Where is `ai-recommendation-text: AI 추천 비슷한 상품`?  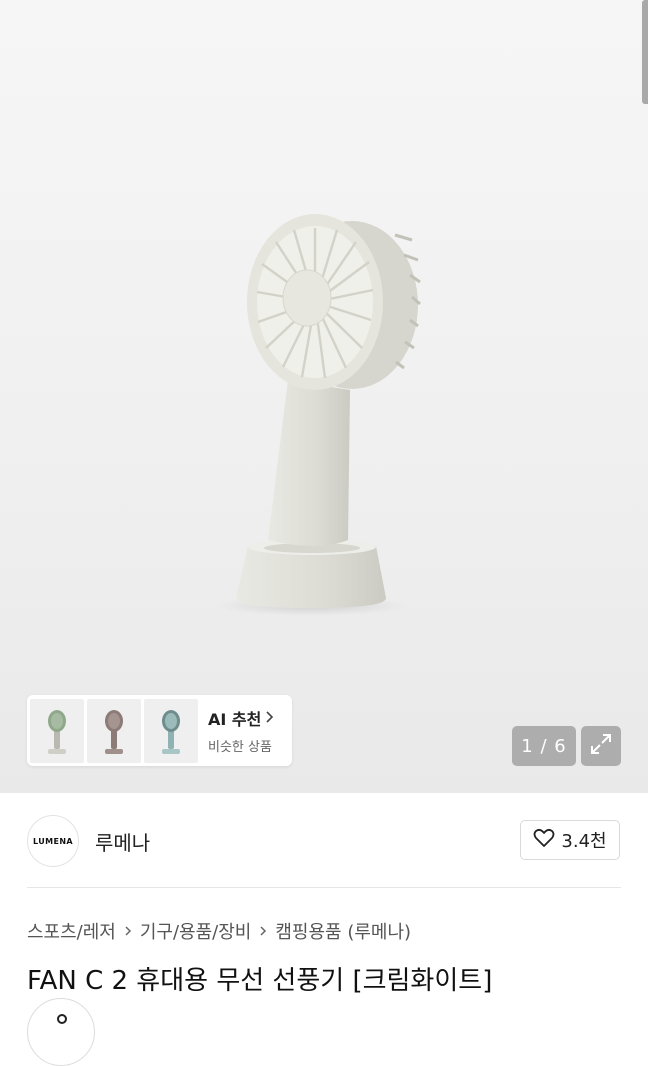 ai-recommendation-text: AI 추천 비슷한 상품 is located at coordinates (241, 730).